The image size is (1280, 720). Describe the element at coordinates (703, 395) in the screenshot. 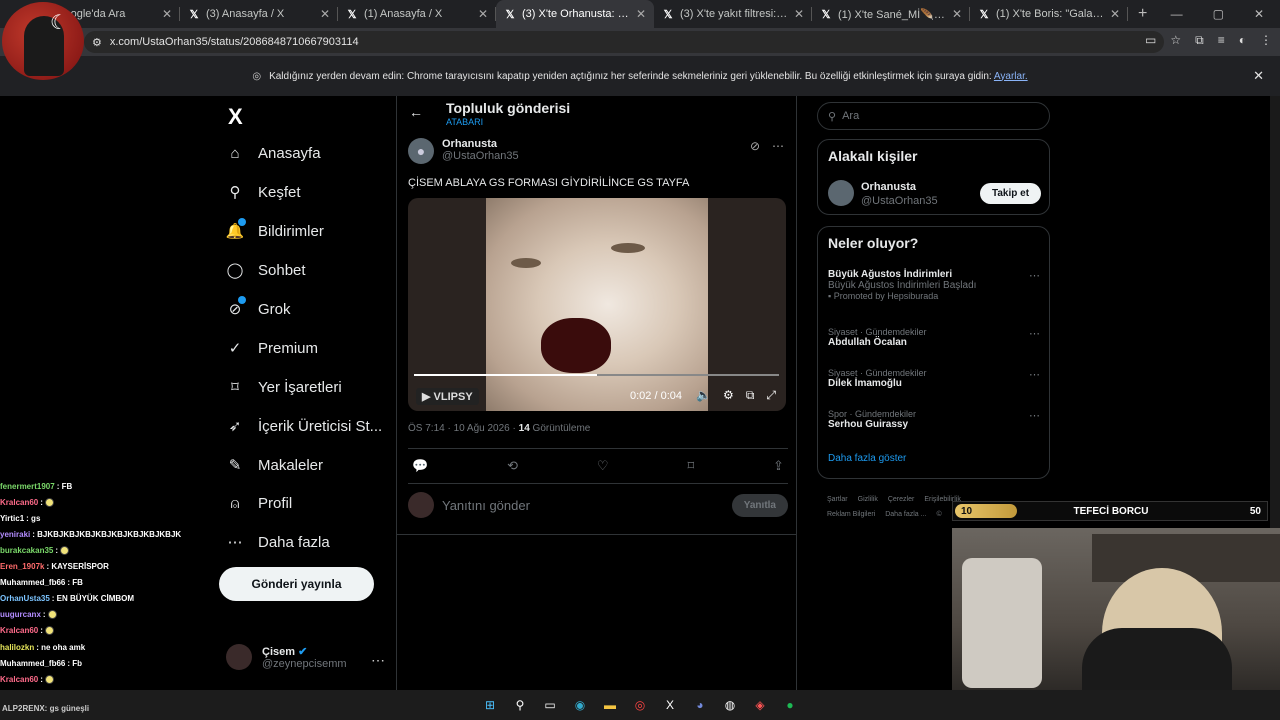

I see `volume-icon: 🔈` at that location.